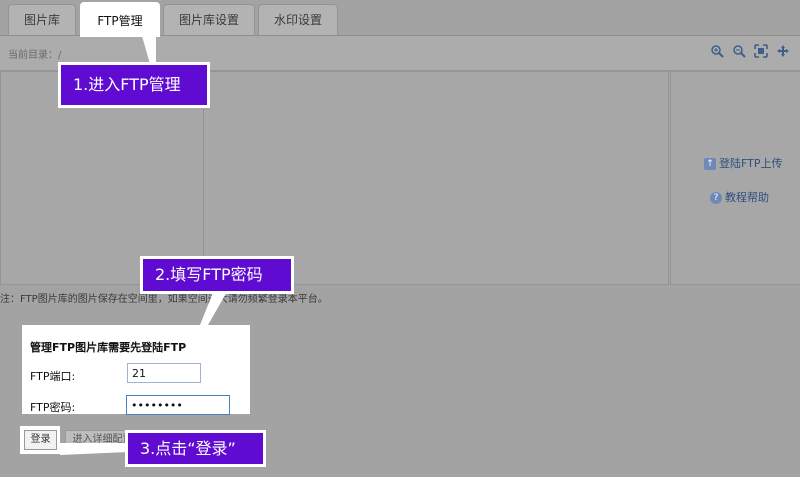 Image resolution: width=800 pixels, height=477 pixels. I want to click on tab-library-settings: 图片库设置, so click(209, 19).